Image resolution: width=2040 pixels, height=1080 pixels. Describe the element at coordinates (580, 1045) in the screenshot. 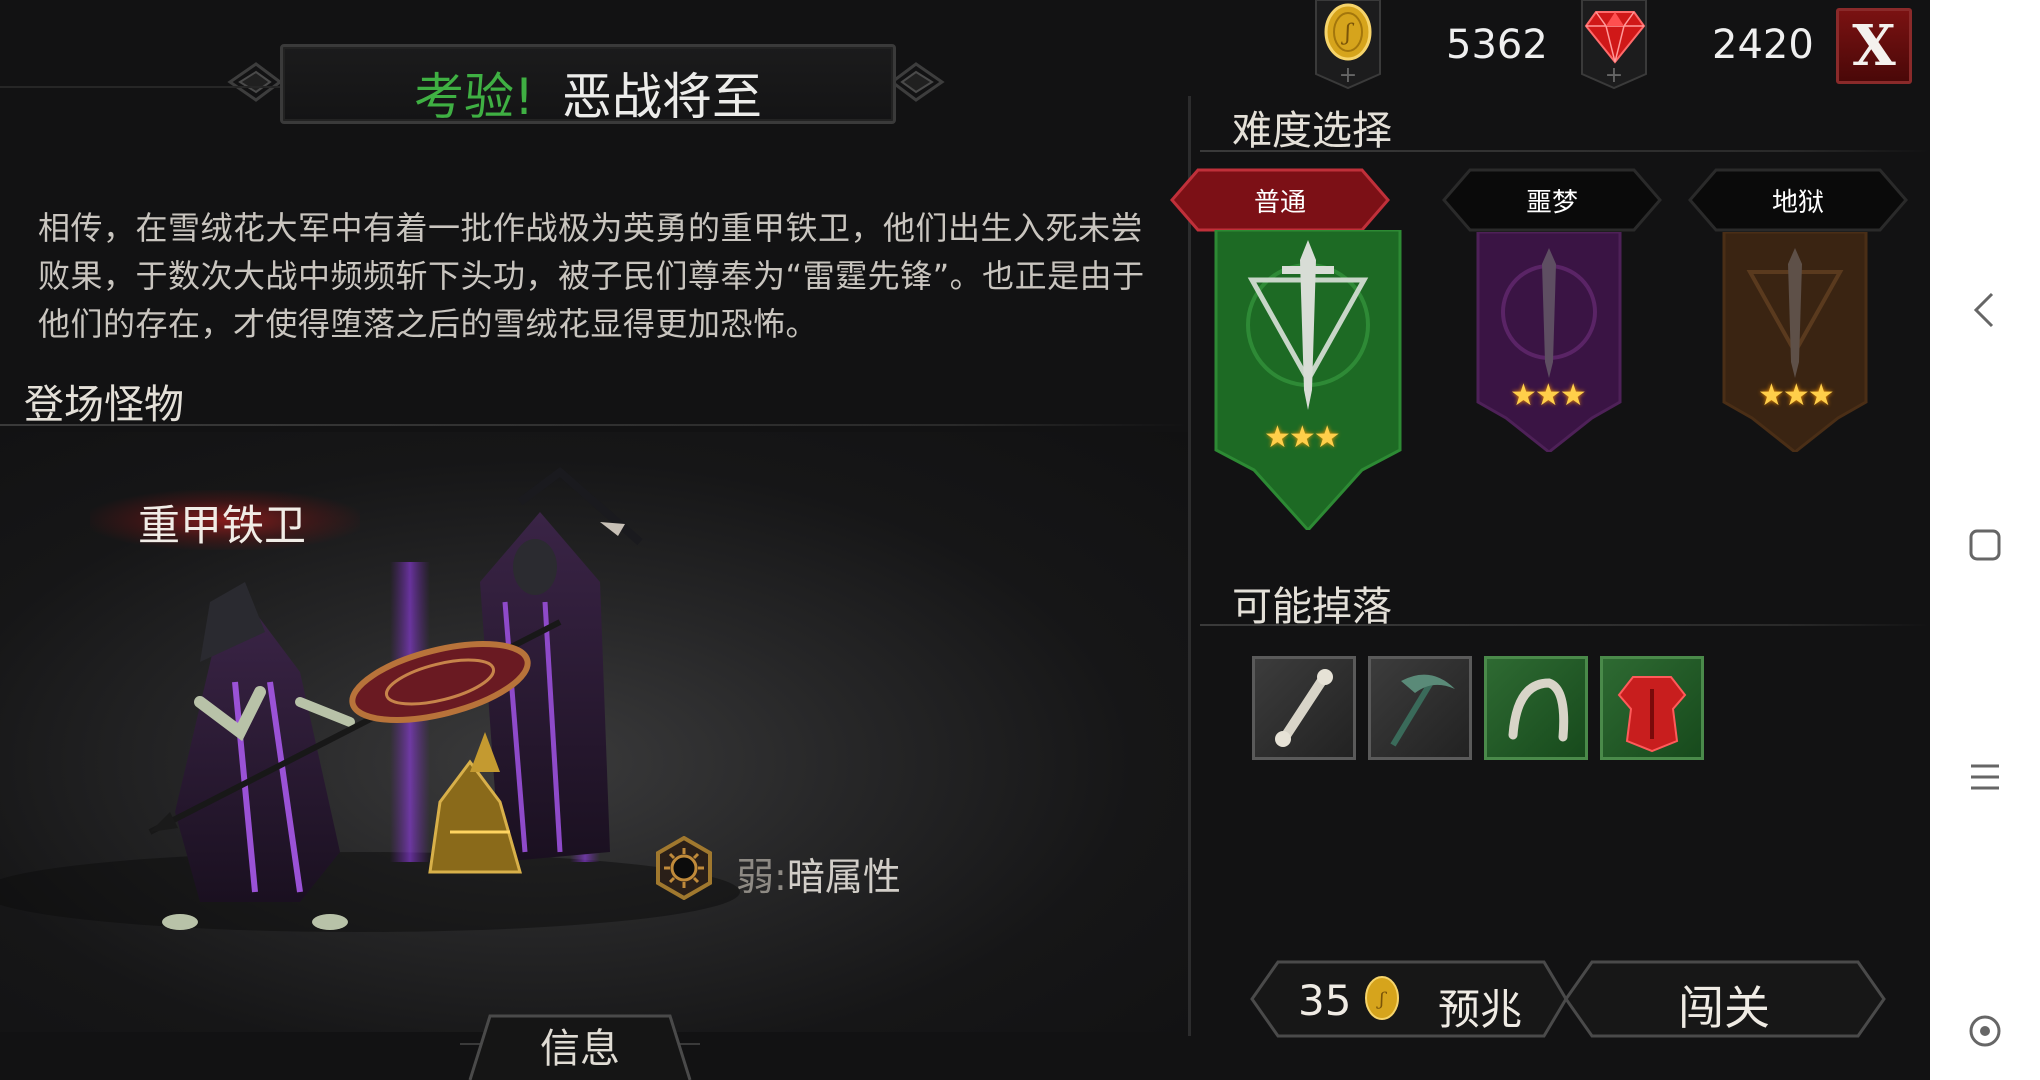

I see `tab-info: 信息` at that location.